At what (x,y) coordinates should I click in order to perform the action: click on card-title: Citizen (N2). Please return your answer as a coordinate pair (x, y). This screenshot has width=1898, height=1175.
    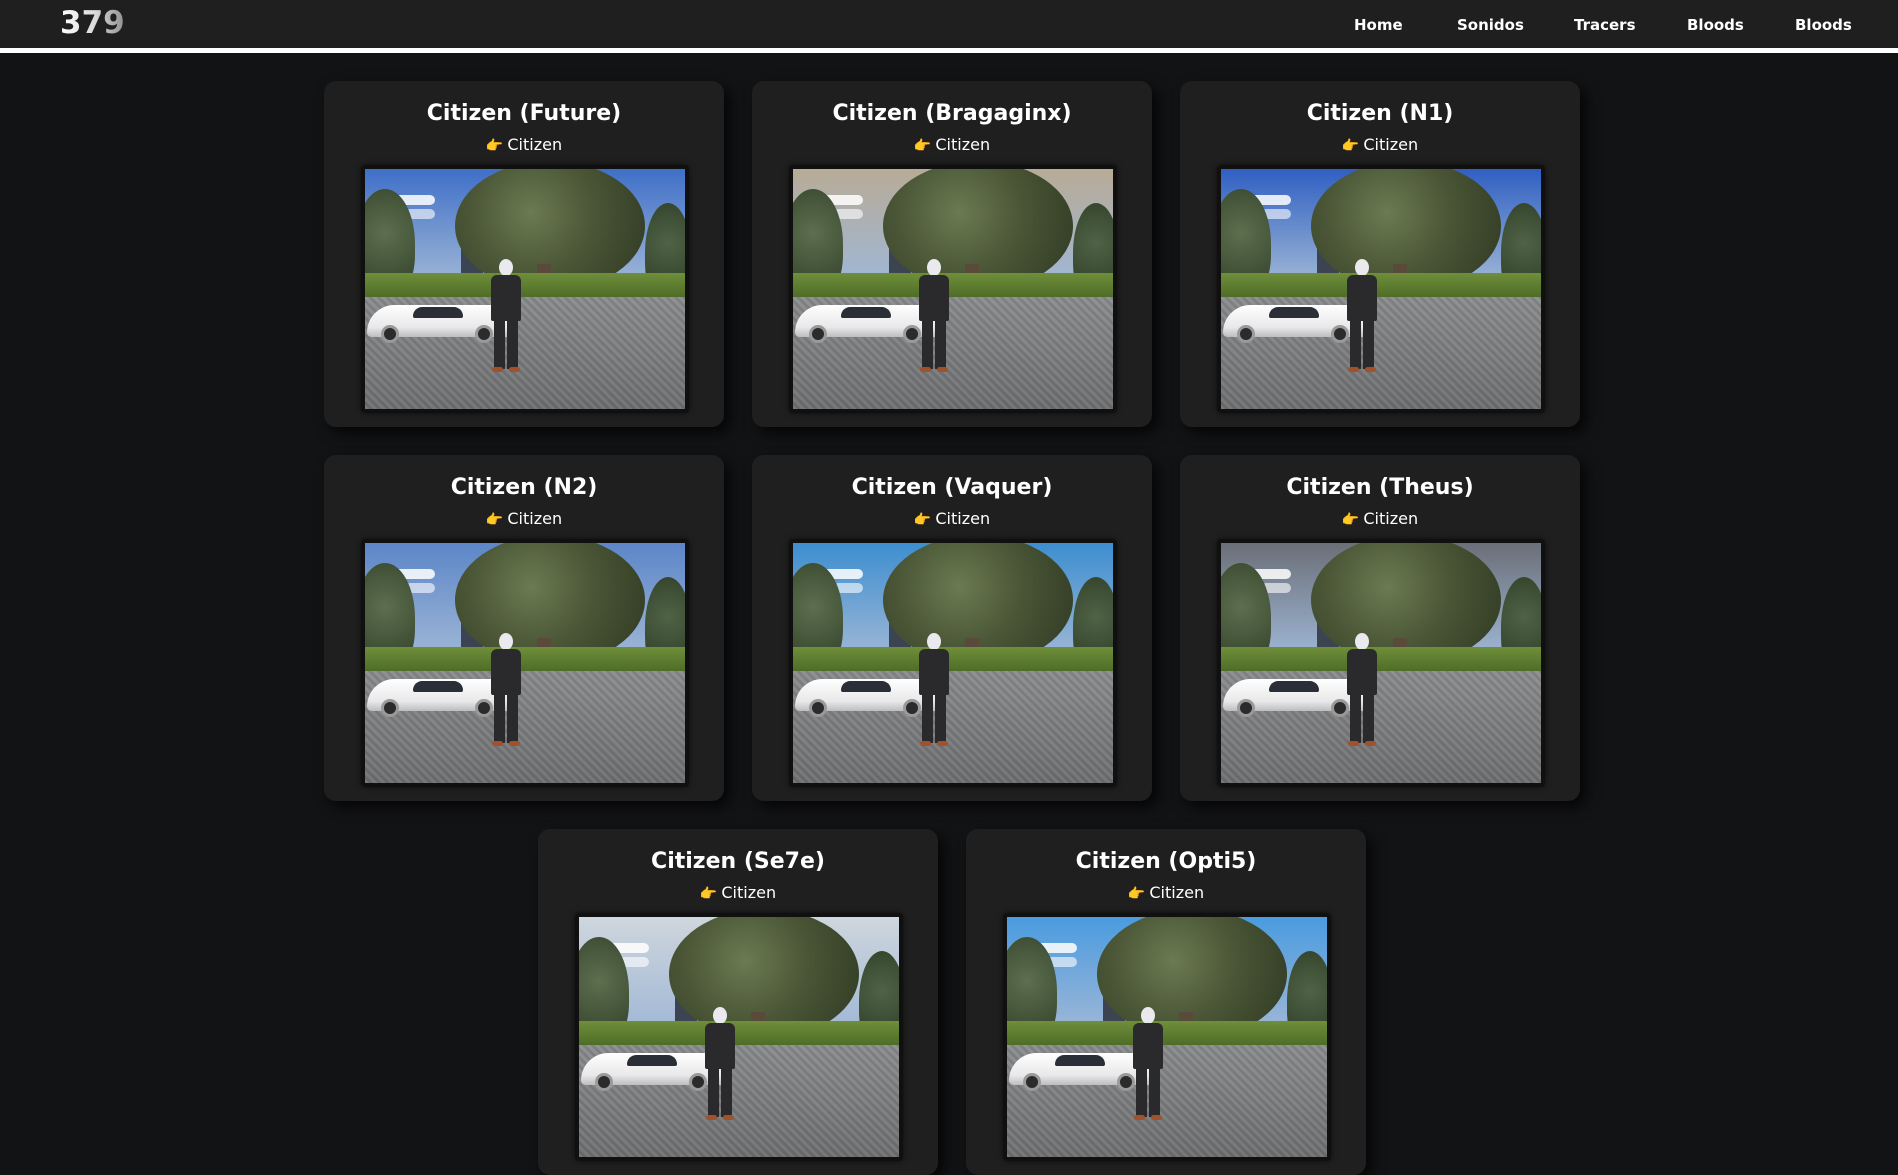
    Looking at the image, I should click on (524, 487).